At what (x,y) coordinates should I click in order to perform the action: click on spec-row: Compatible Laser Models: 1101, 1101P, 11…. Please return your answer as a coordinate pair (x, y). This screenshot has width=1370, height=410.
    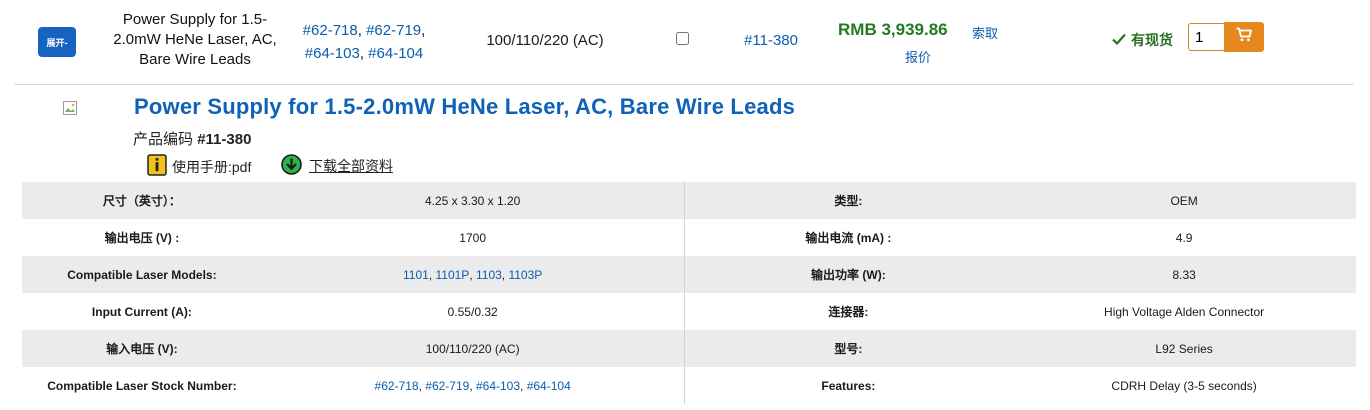
    Looking at the image, I should click on (689, 274).